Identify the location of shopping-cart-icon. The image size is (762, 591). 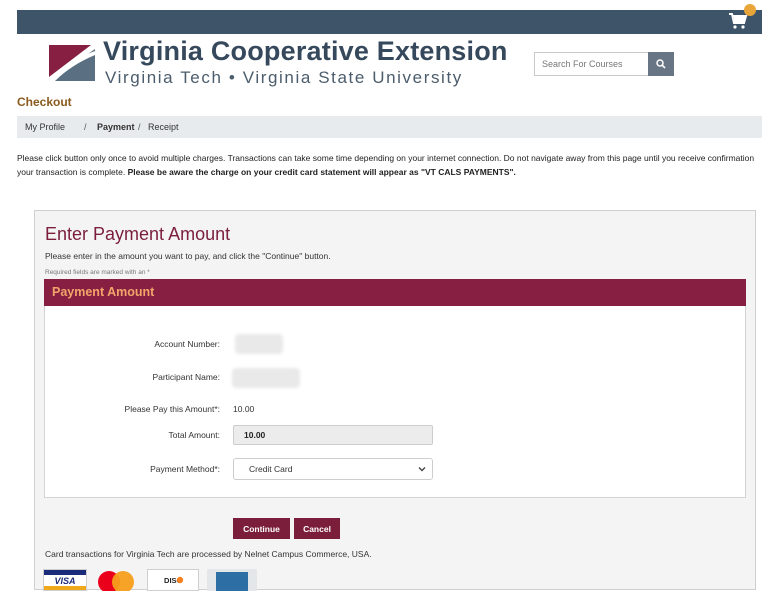
(742, 17).